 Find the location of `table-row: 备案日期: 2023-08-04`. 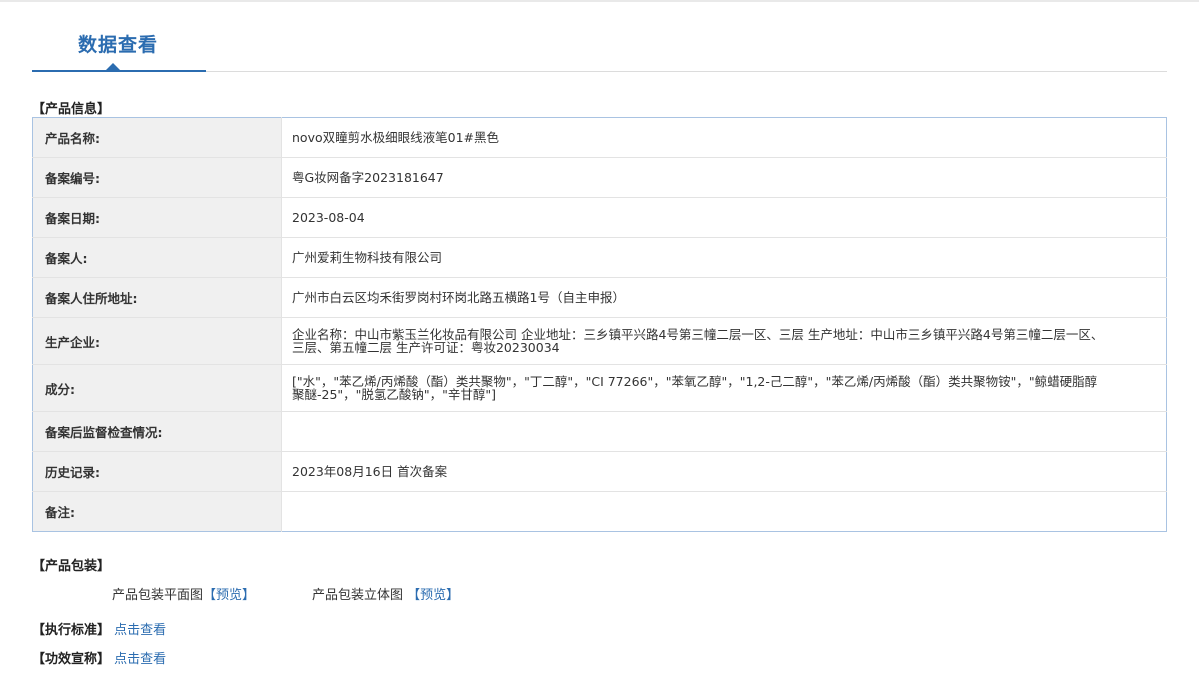

table-row: 备案日期: 2023-08-04 is located at coordinates (599, 217).